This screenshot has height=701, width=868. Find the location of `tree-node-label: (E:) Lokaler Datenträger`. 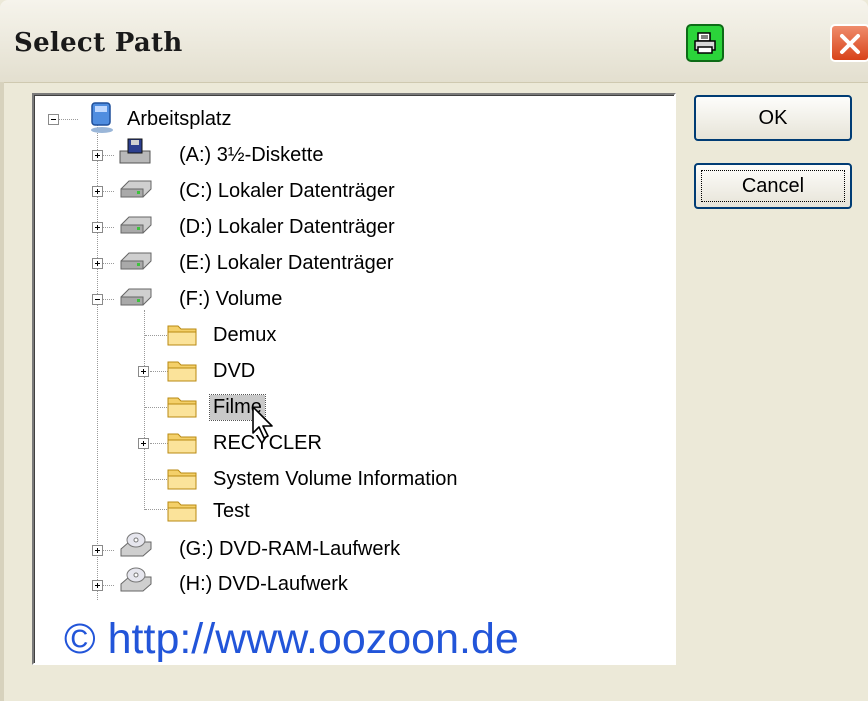

tree-node-label: (E:) Lokaler Datenträger is located at coordinates (286, 262).